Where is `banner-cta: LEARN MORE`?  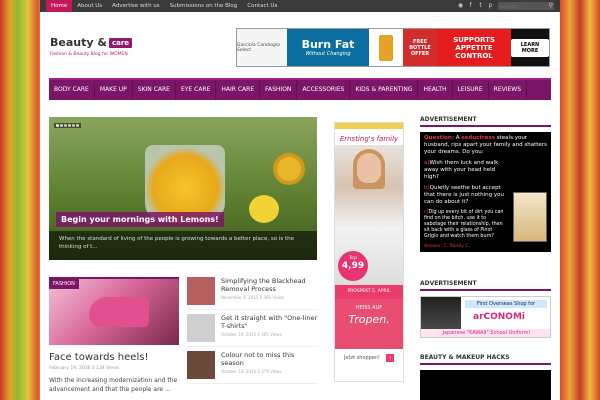
banner-cta: LEARN MORE is located at coordinates (530, 47).